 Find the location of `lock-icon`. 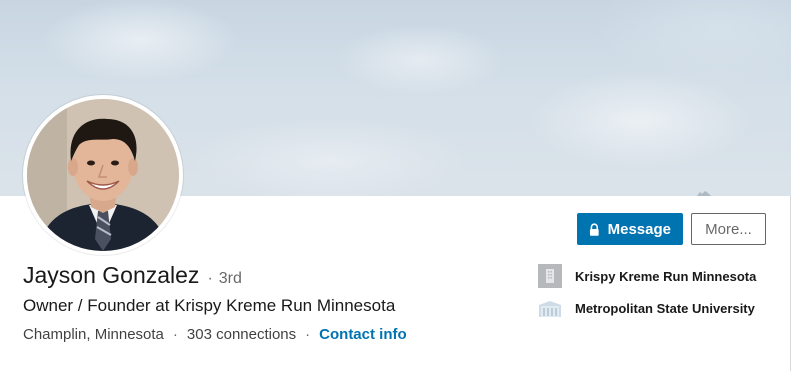

lock-icon is located at coordinates (594, 229).